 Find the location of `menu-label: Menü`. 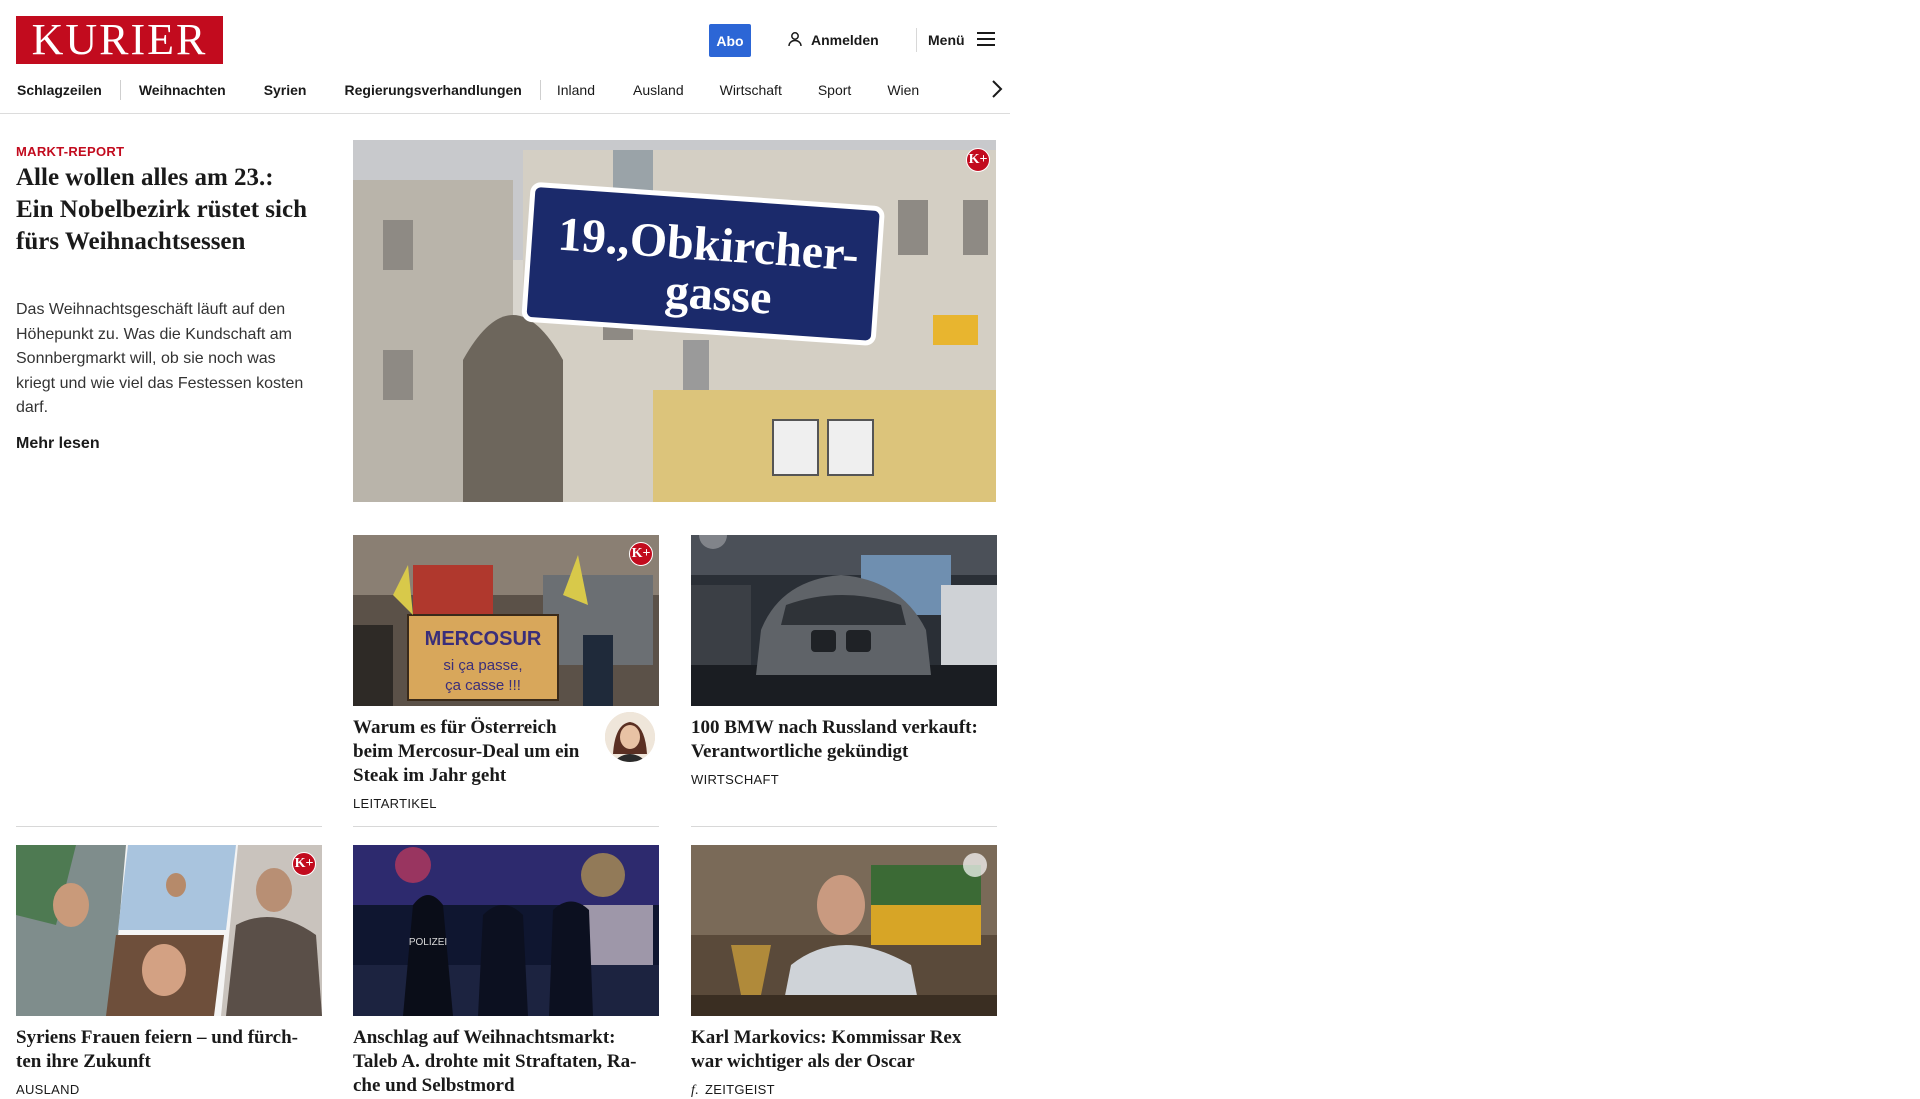

menu-label: Menü is located at coordinates (946, 40).